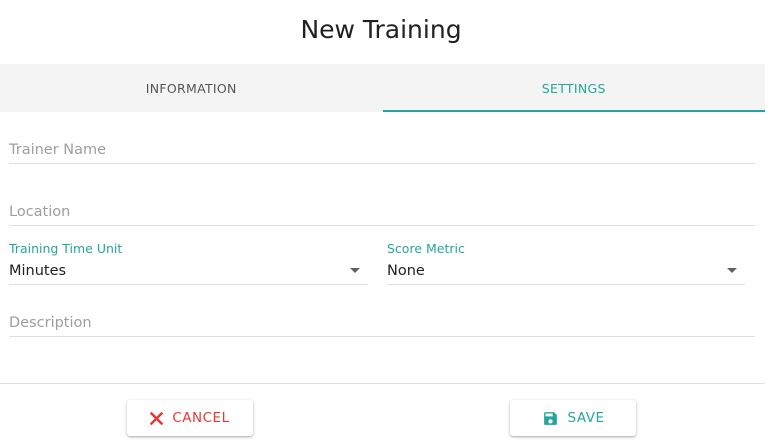  I want to click on score-metric-select: Score Metric None, so click(566, 263).